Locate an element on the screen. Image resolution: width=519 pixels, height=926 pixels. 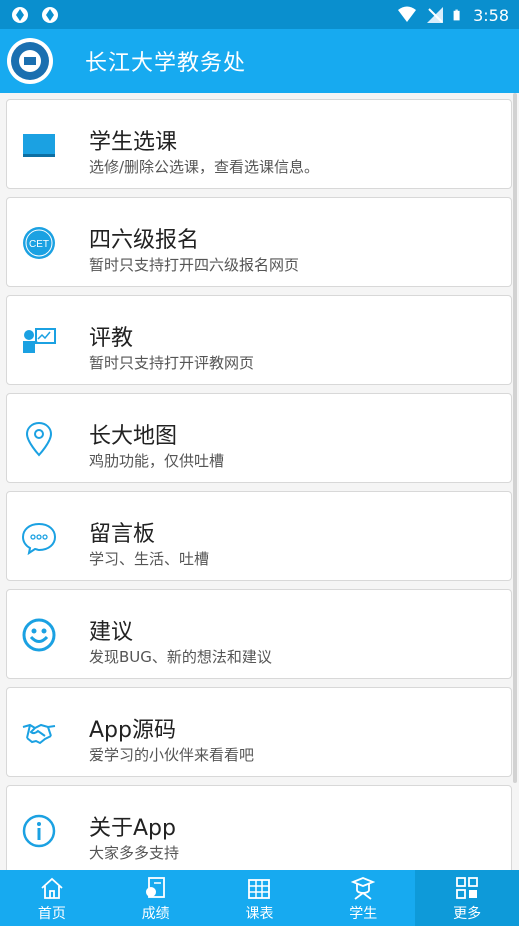
status-time: 3:58 is located at coordinates (491, 15).